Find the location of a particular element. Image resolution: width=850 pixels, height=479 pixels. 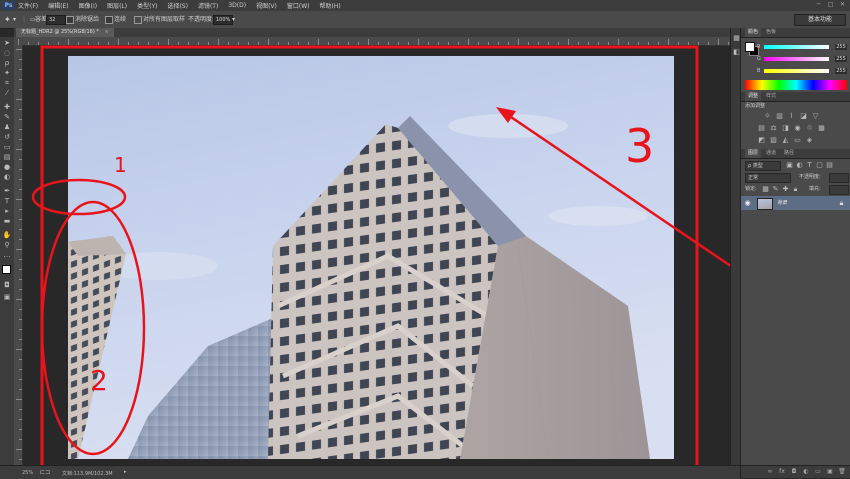

zoom-tool-icon: ⚲ is located at coordinates (7, 245).